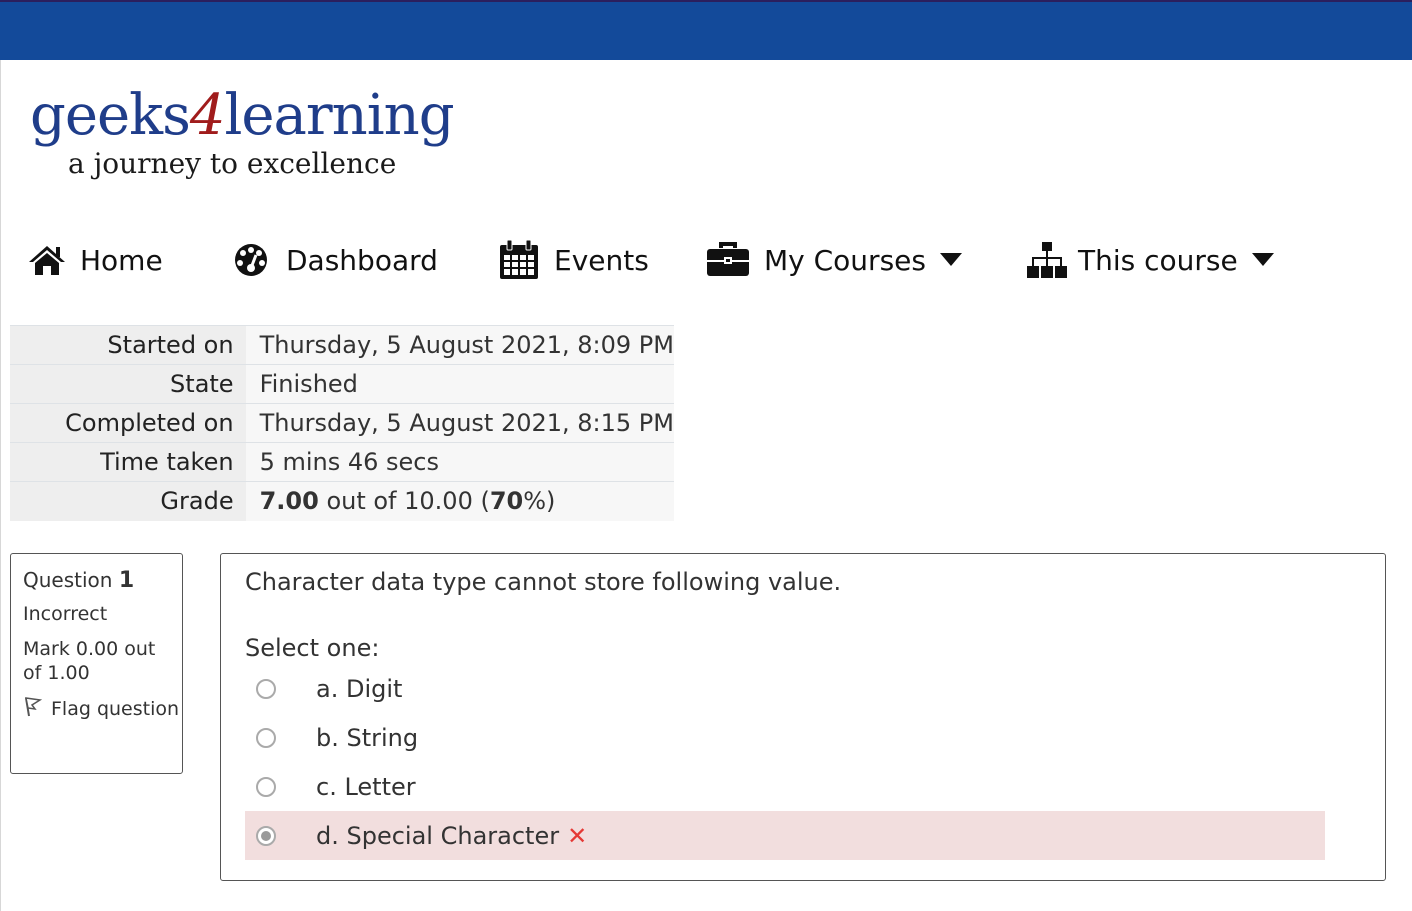 The image size is (1412, 911). I want to click on nav-dashboard-label: Dashboard, so click(362, 260).